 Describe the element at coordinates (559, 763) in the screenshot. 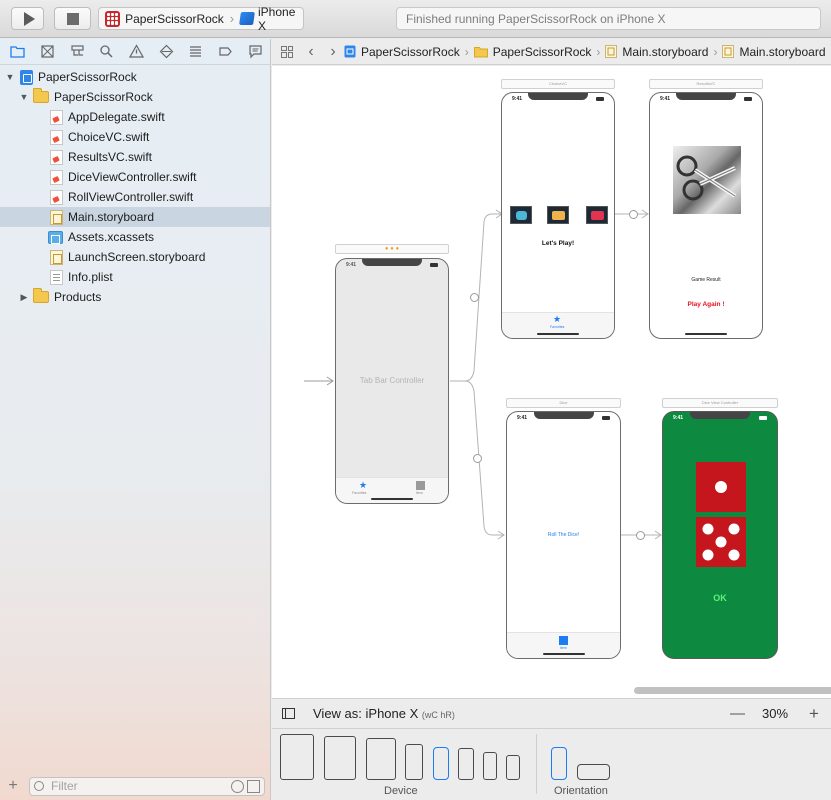

I see `portrait-orientation-icon` at that location.